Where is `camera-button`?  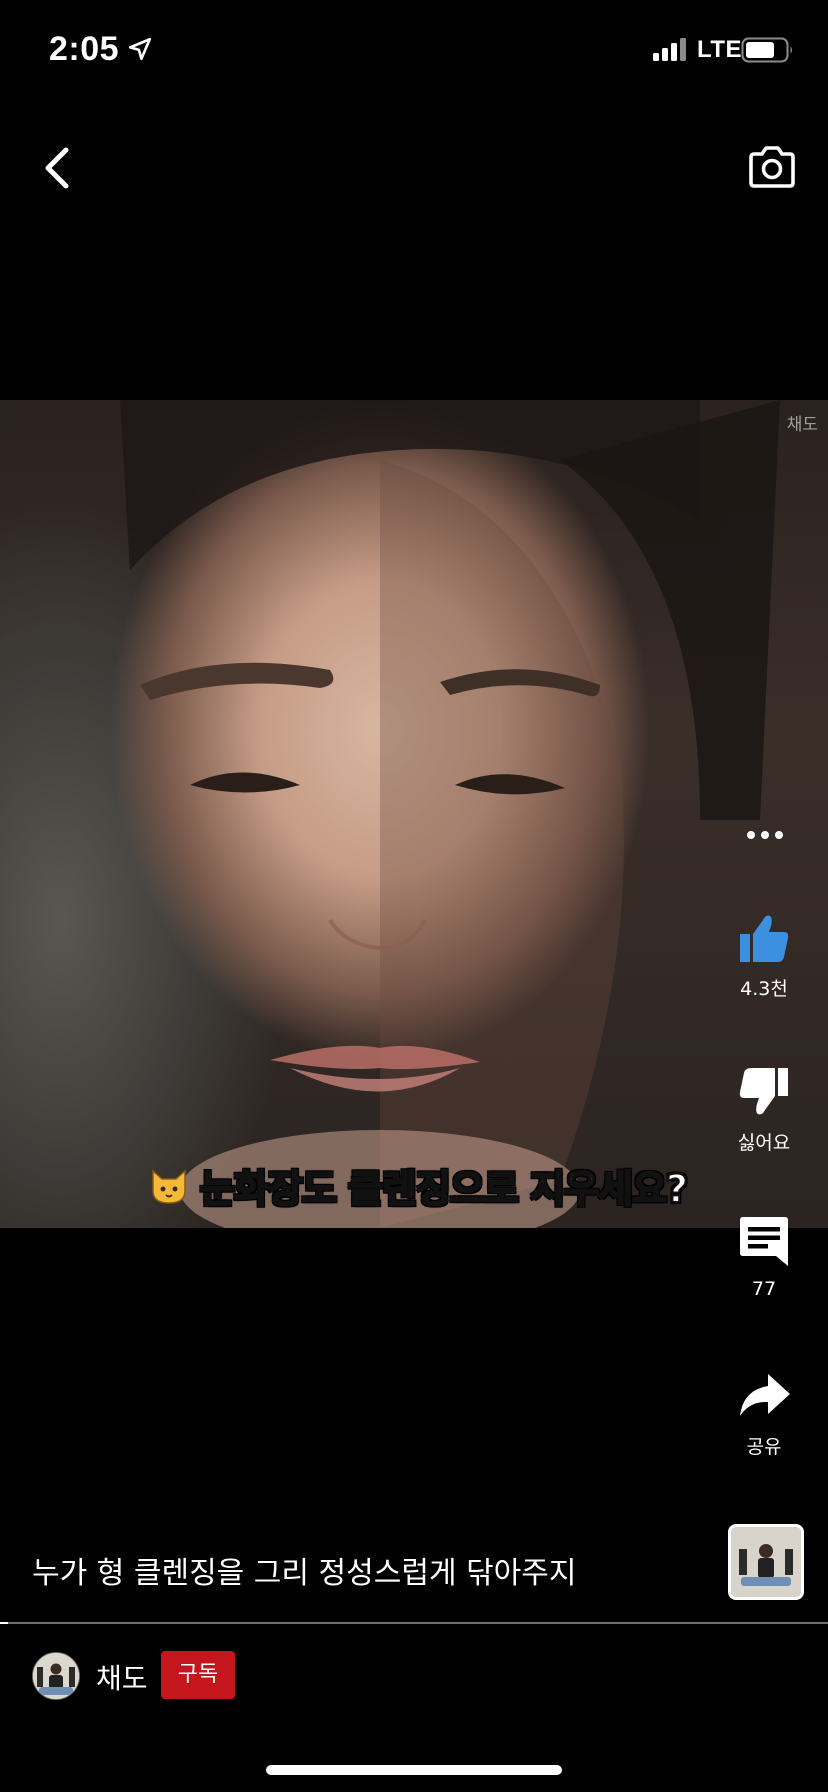
camera-button is located at coordinates (772, 167).